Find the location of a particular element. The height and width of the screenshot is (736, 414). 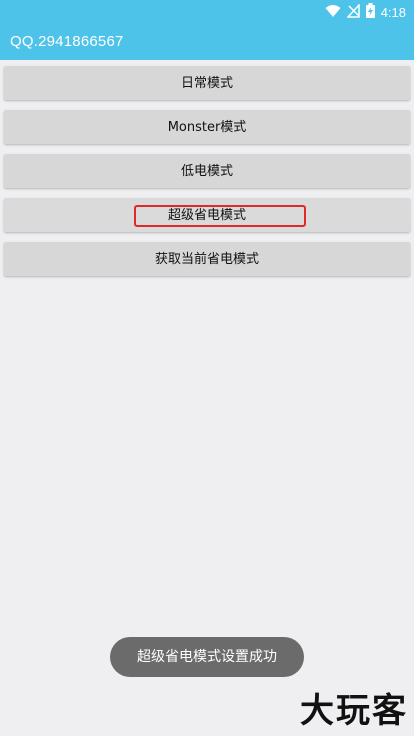

super-power-saving-button: 超级省电模式 is located at coordinates (207, 215).